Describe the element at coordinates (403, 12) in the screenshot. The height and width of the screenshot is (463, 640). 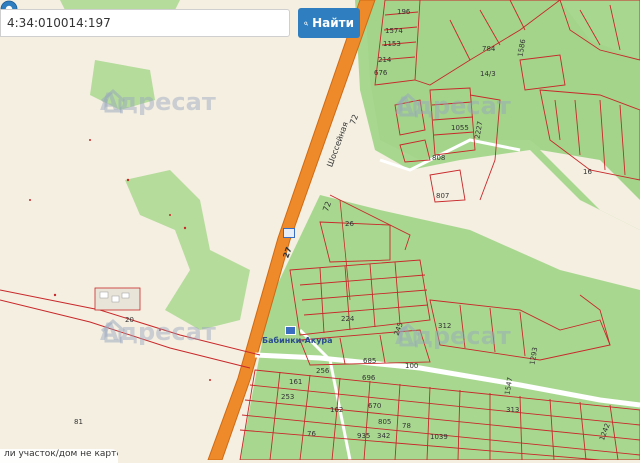
I see `parcel-label: 196` at that location.